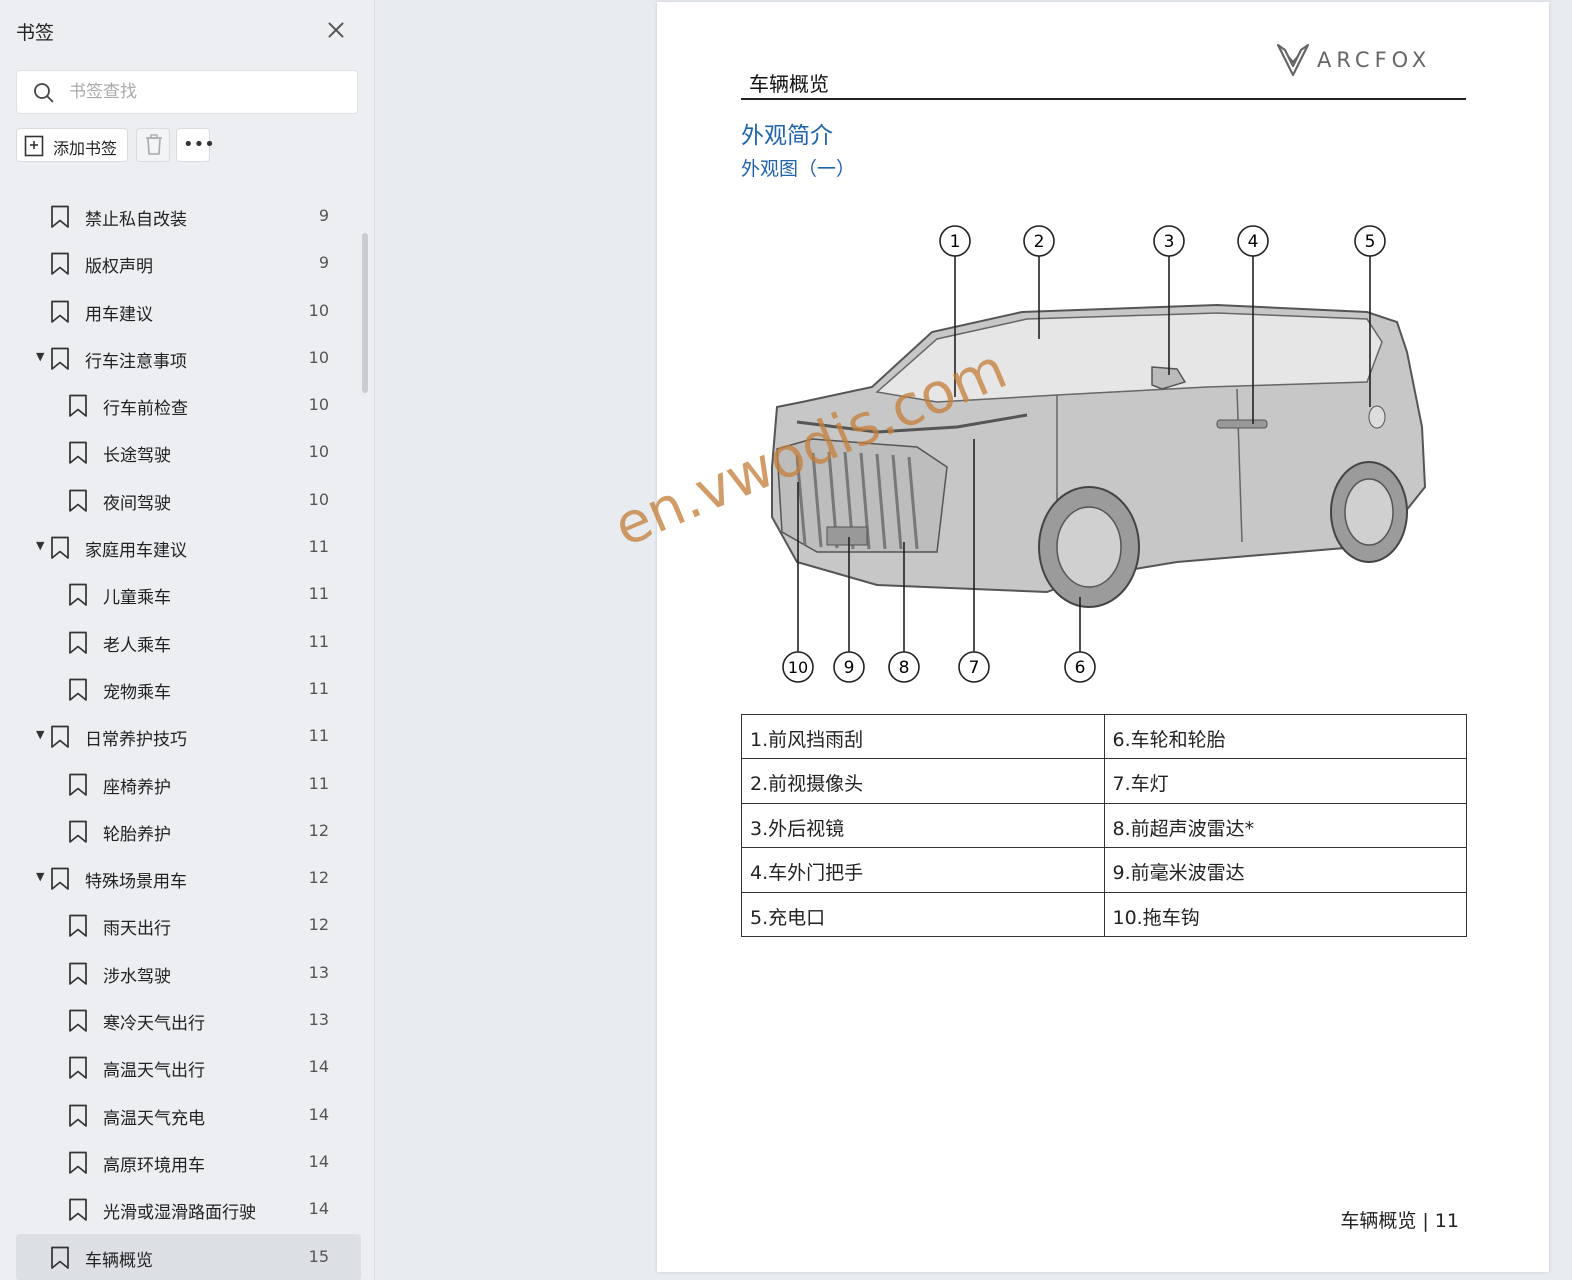 Image resolution: width=1572 pixels, height=1280 pixels. Describe the element at coordinates (188, 973) in the screenshot. I see `bookmark-item: 涉水驾驶 13` at that location.